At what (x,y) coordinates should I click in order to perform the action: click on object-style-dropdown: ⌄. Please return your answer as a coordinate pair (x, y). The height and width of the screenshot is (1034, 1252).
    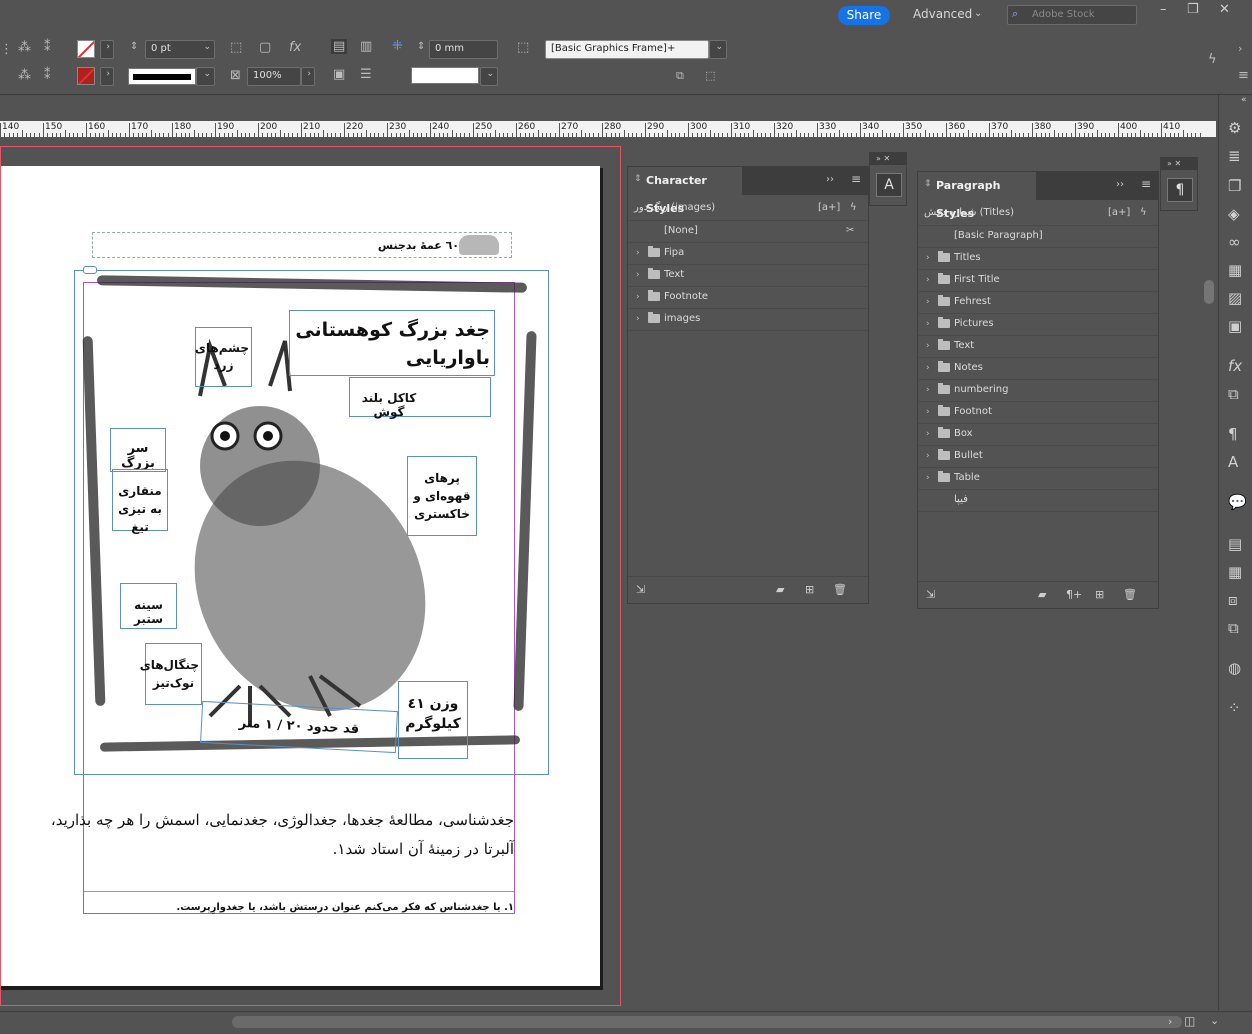
    Looking at the image, I should click on (718, 49).